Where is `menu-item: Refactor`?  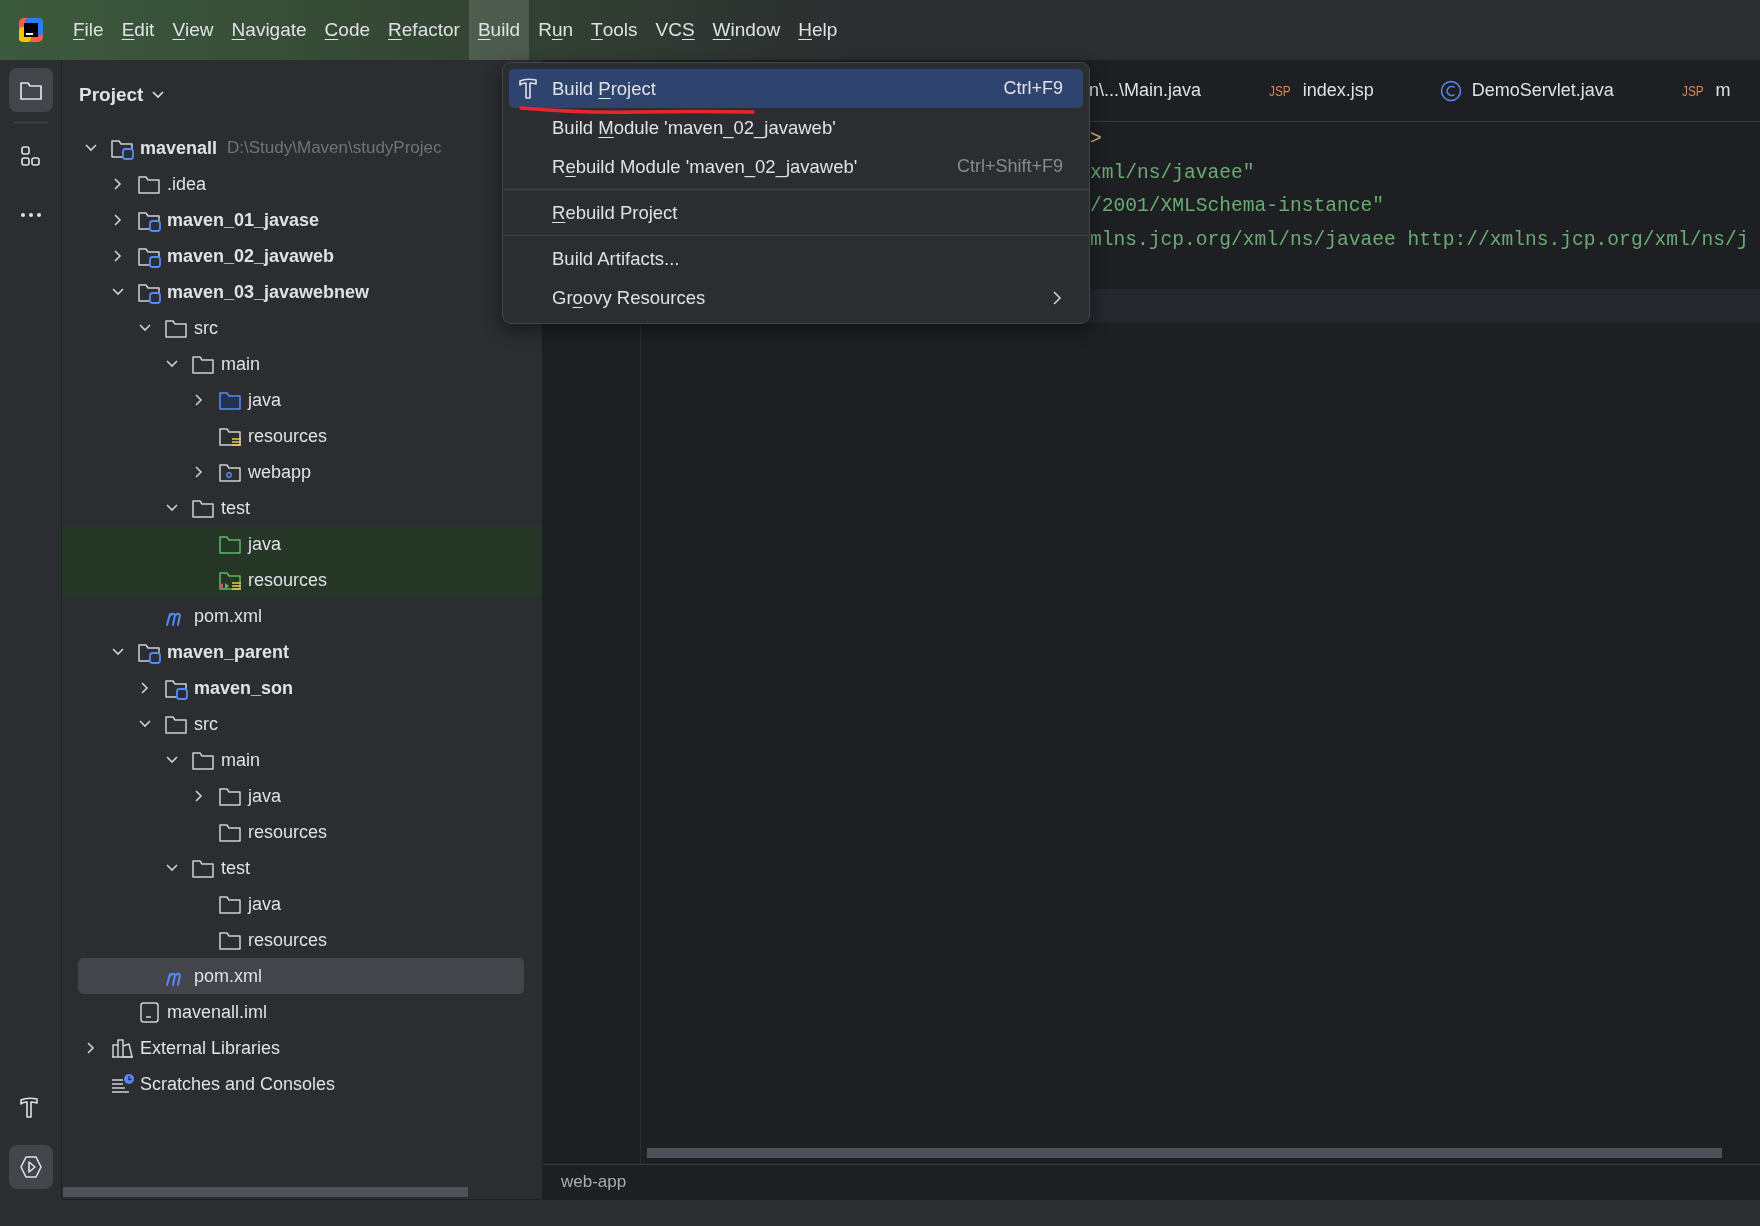 menu-item: Refactor is located at coordinates (424, 30).